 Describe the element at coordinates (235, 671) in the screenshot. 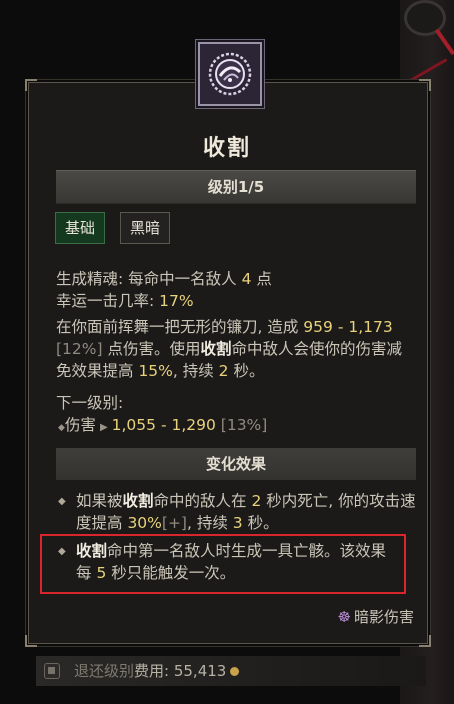

I see `gold-coin-icon` at that location.